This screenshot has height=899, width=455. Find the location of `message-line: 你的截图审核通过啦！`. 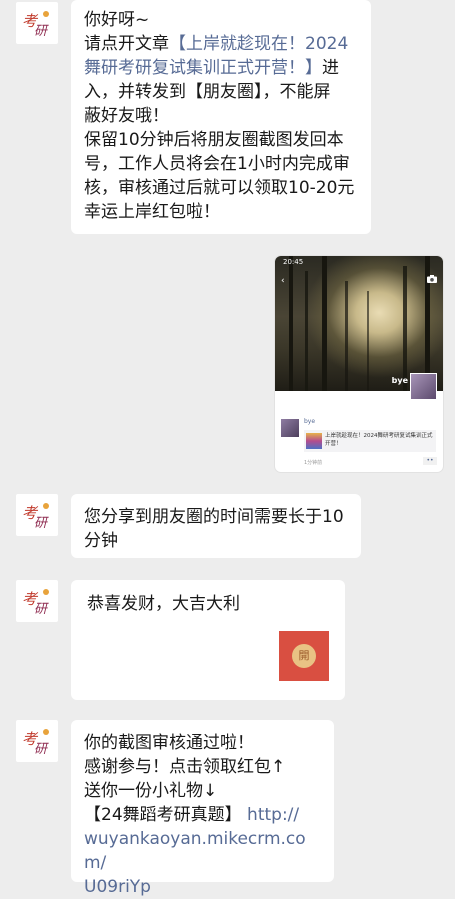

message-line: 你的截图审核通过啦！ is located at coordinates (169, 743).